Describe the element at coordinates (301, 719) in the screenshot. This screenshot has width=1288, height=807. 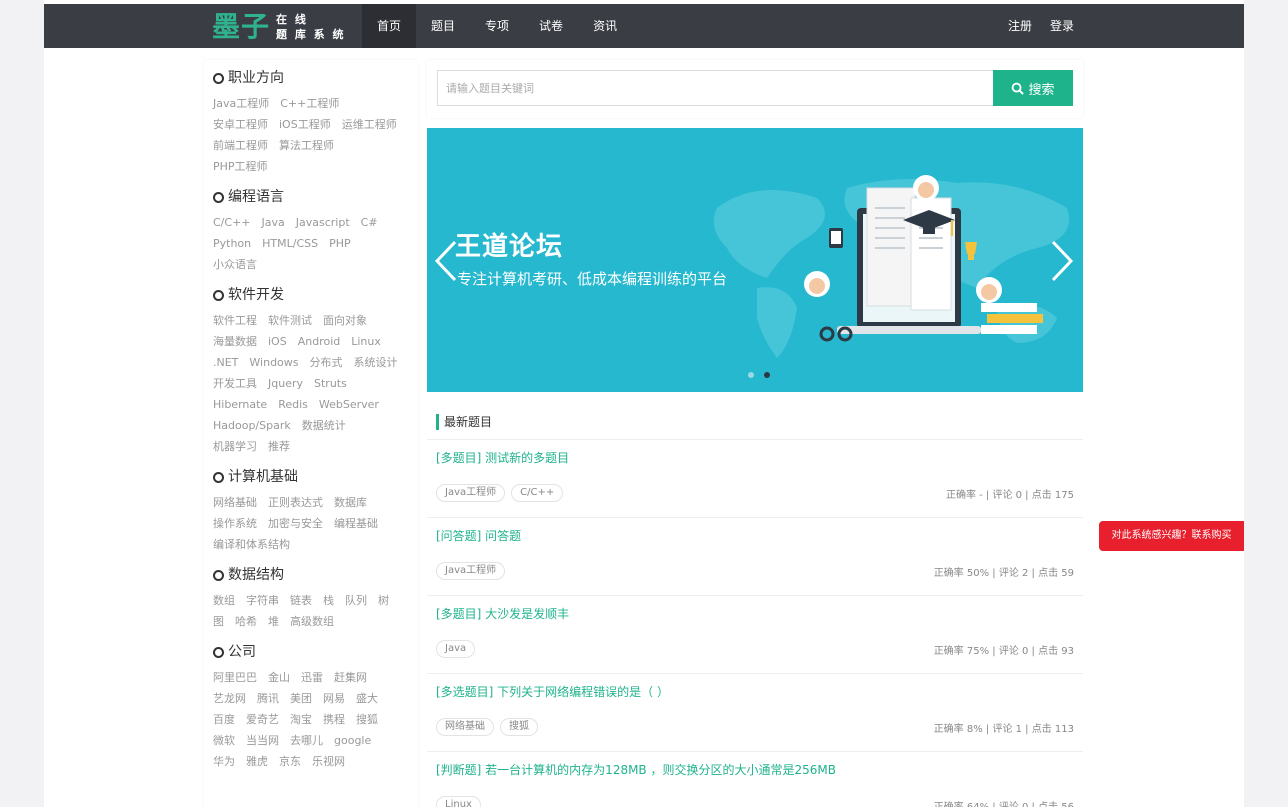
I see `category-link: 淘宝` at that location.